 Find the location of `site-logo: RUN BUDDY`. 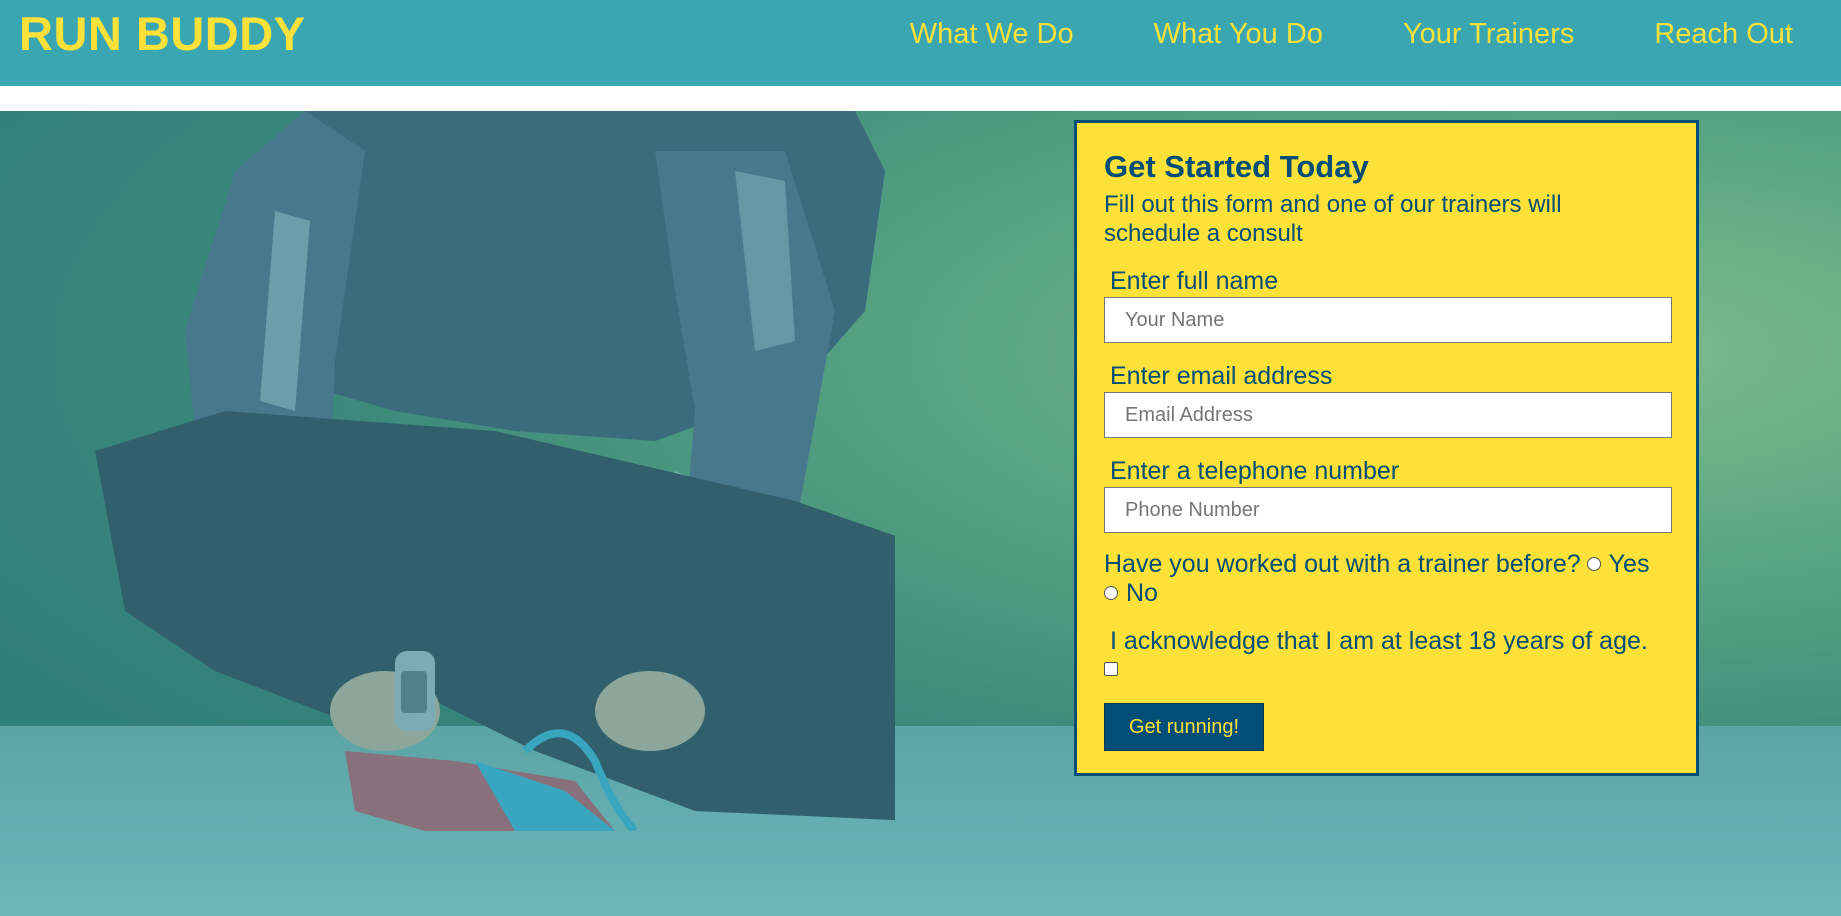

site-logo: RUN BUDDY is located at coordinates (162, 34).